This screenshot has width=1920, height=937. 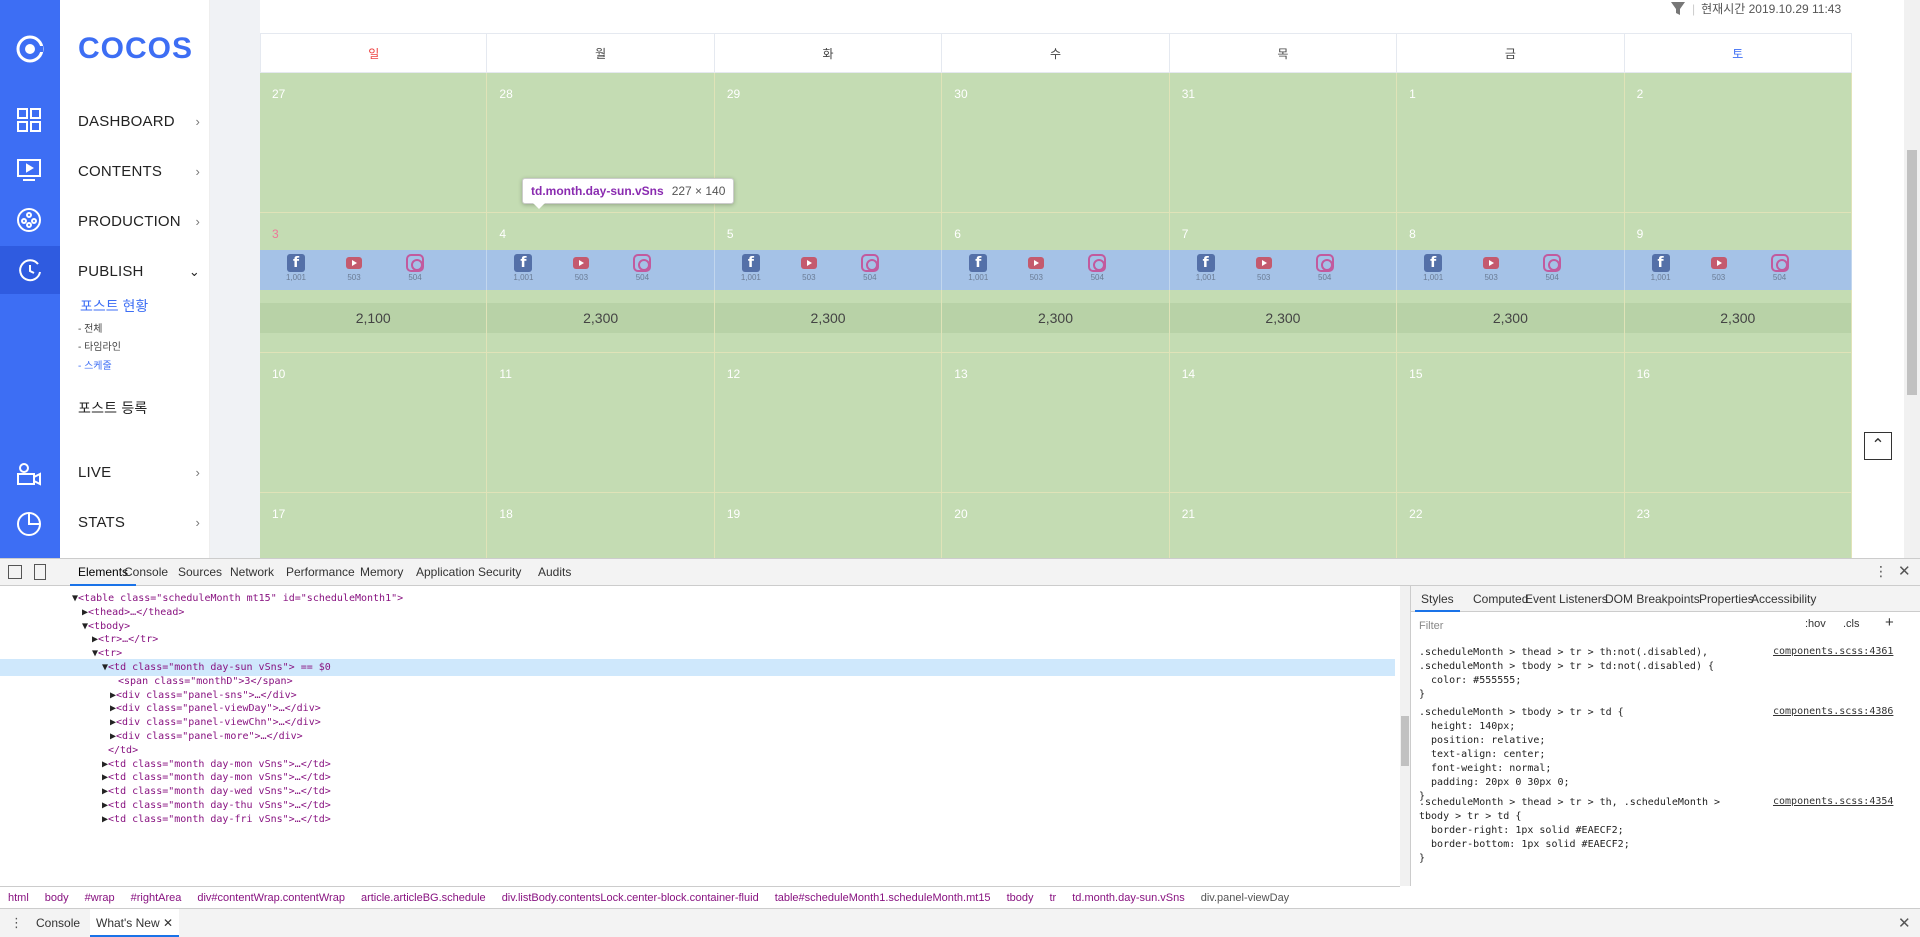 I want to click on calendar-day-cell: 16, so click(x=1738, y=423).